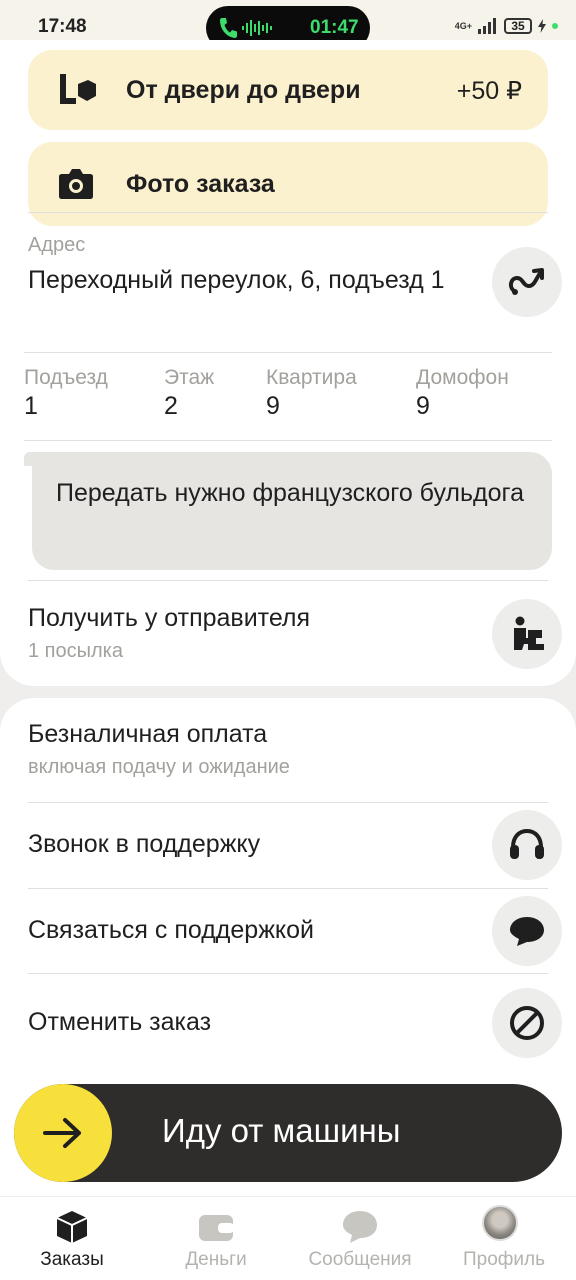 The width and height of the screenshot is (576, 1280). What do you see at coordinates (542, 26) in the screenshot?
I see `charging-icon` at bounding box center [542, 26].